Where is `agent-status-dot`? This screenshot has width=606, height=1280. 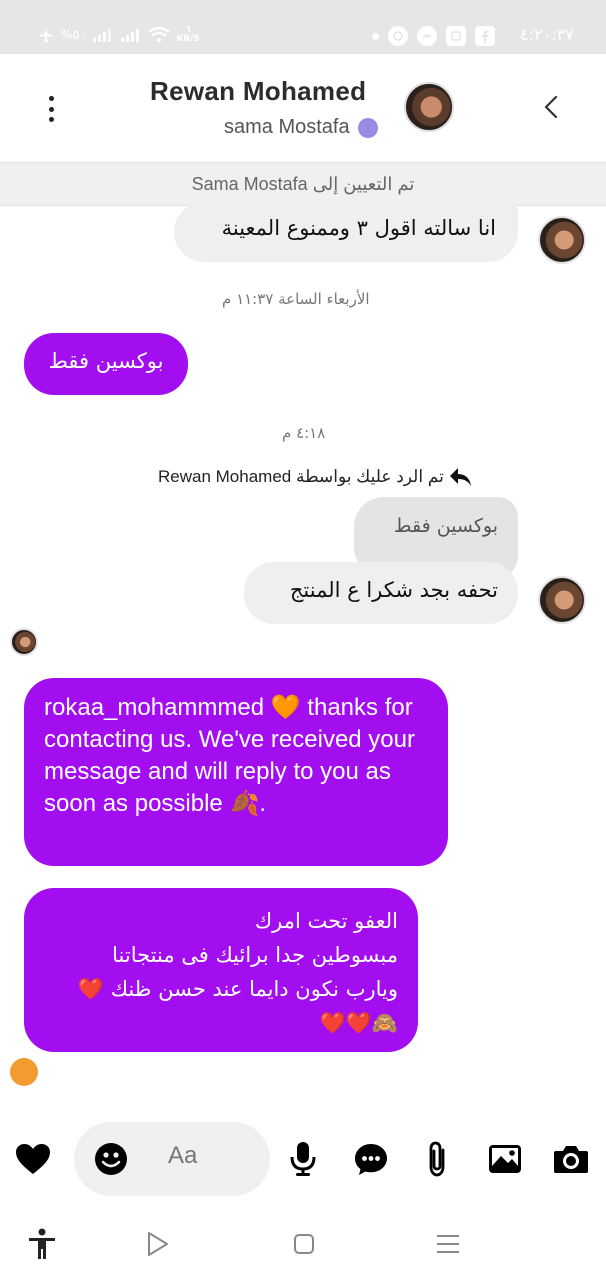
agent-status-dot is located at coordinates (367, 127).